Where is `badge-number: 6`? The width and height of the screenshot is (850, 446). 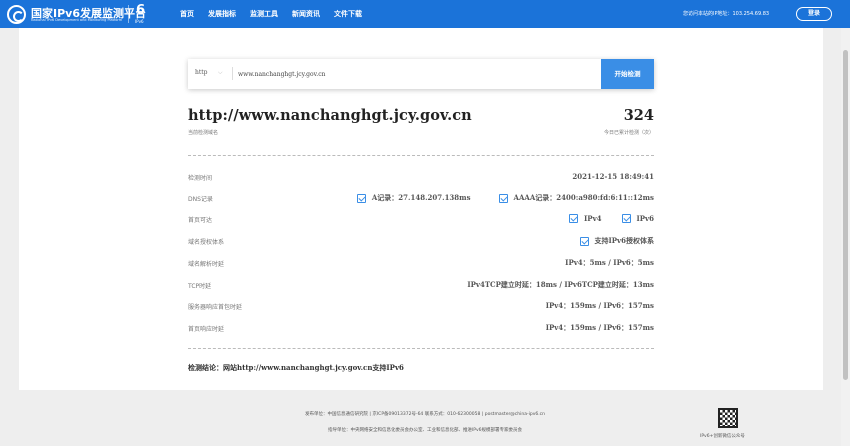 badge-number: 6 is located at coordinates (141, 10).